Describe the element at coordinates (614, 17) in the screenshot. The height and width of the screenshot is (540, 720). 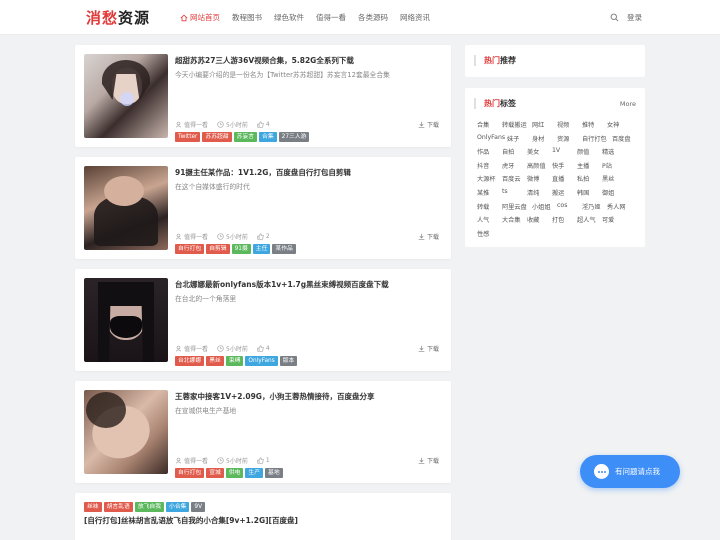
I see `search-icon` at that location.